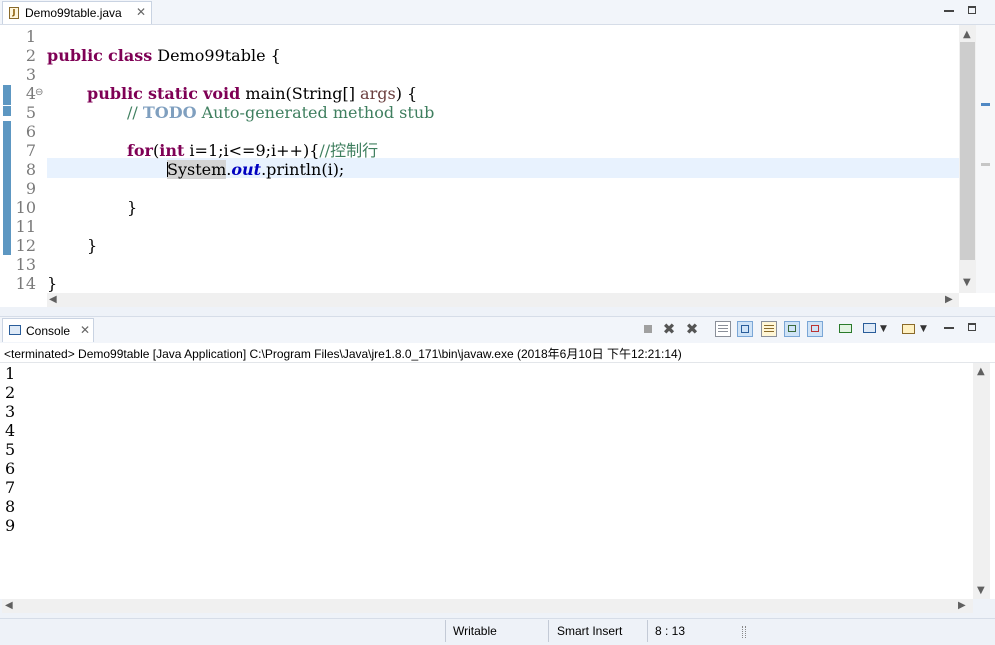  Describe the element at coordinates (173, 93) in the screenshot. I see `keyword: static` at that location.